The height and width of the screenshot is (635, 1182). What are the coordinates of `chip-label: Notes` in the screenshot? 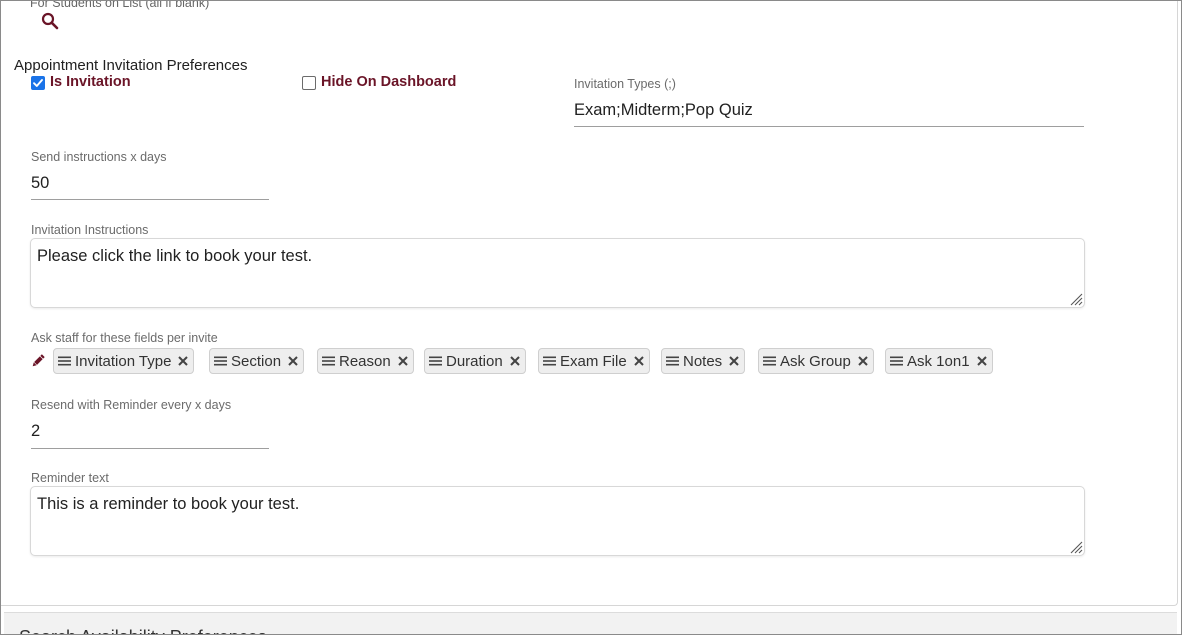 It's located at (703, 361).